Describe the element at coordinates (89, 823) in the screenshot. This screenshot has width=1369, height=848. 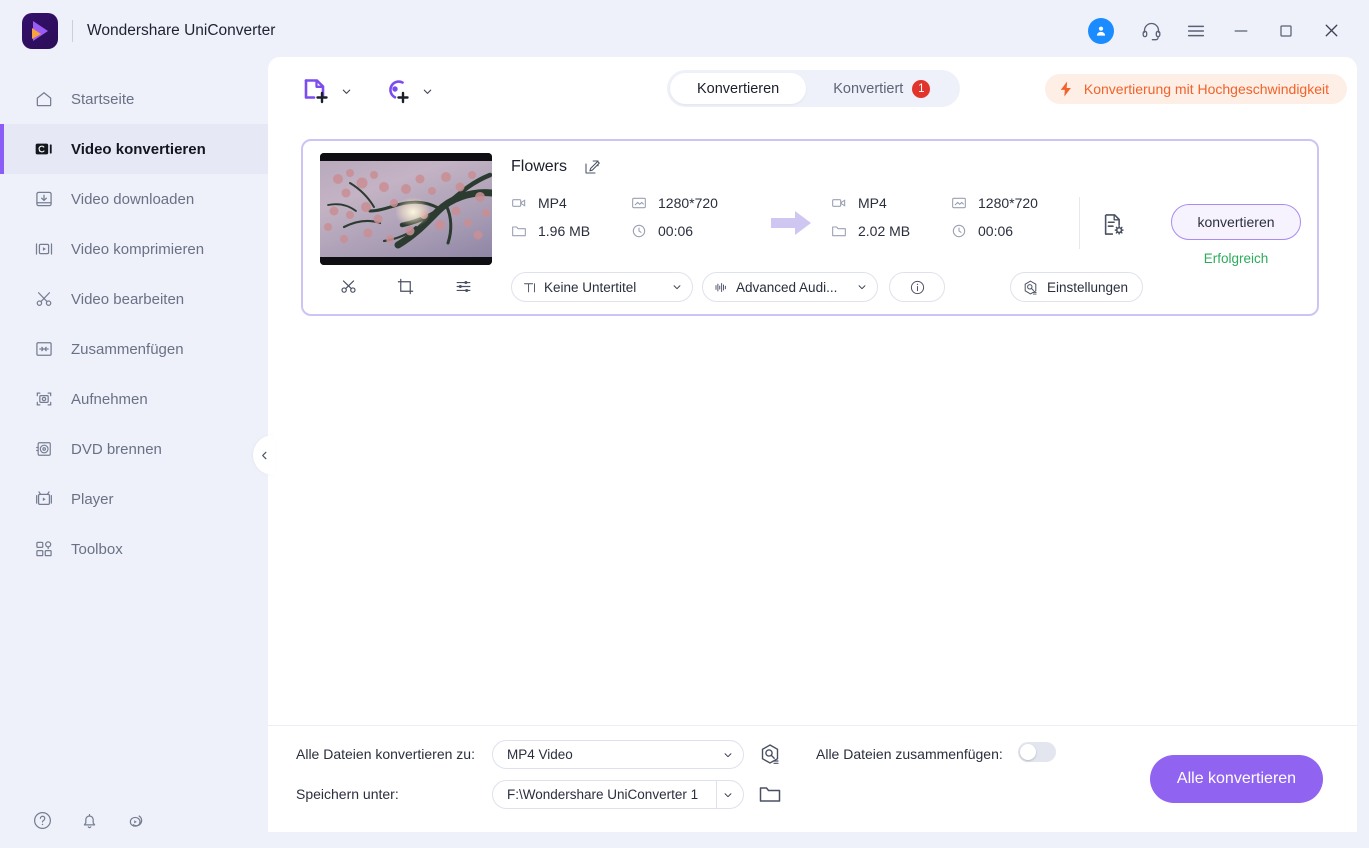
I see `bell-icon` at that location.